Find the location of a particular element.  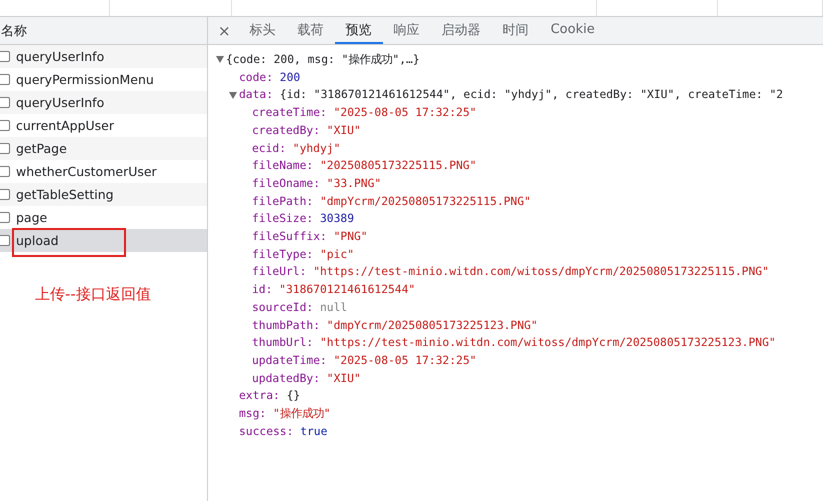

tab: 时间 is located at coordinates (516, 30).